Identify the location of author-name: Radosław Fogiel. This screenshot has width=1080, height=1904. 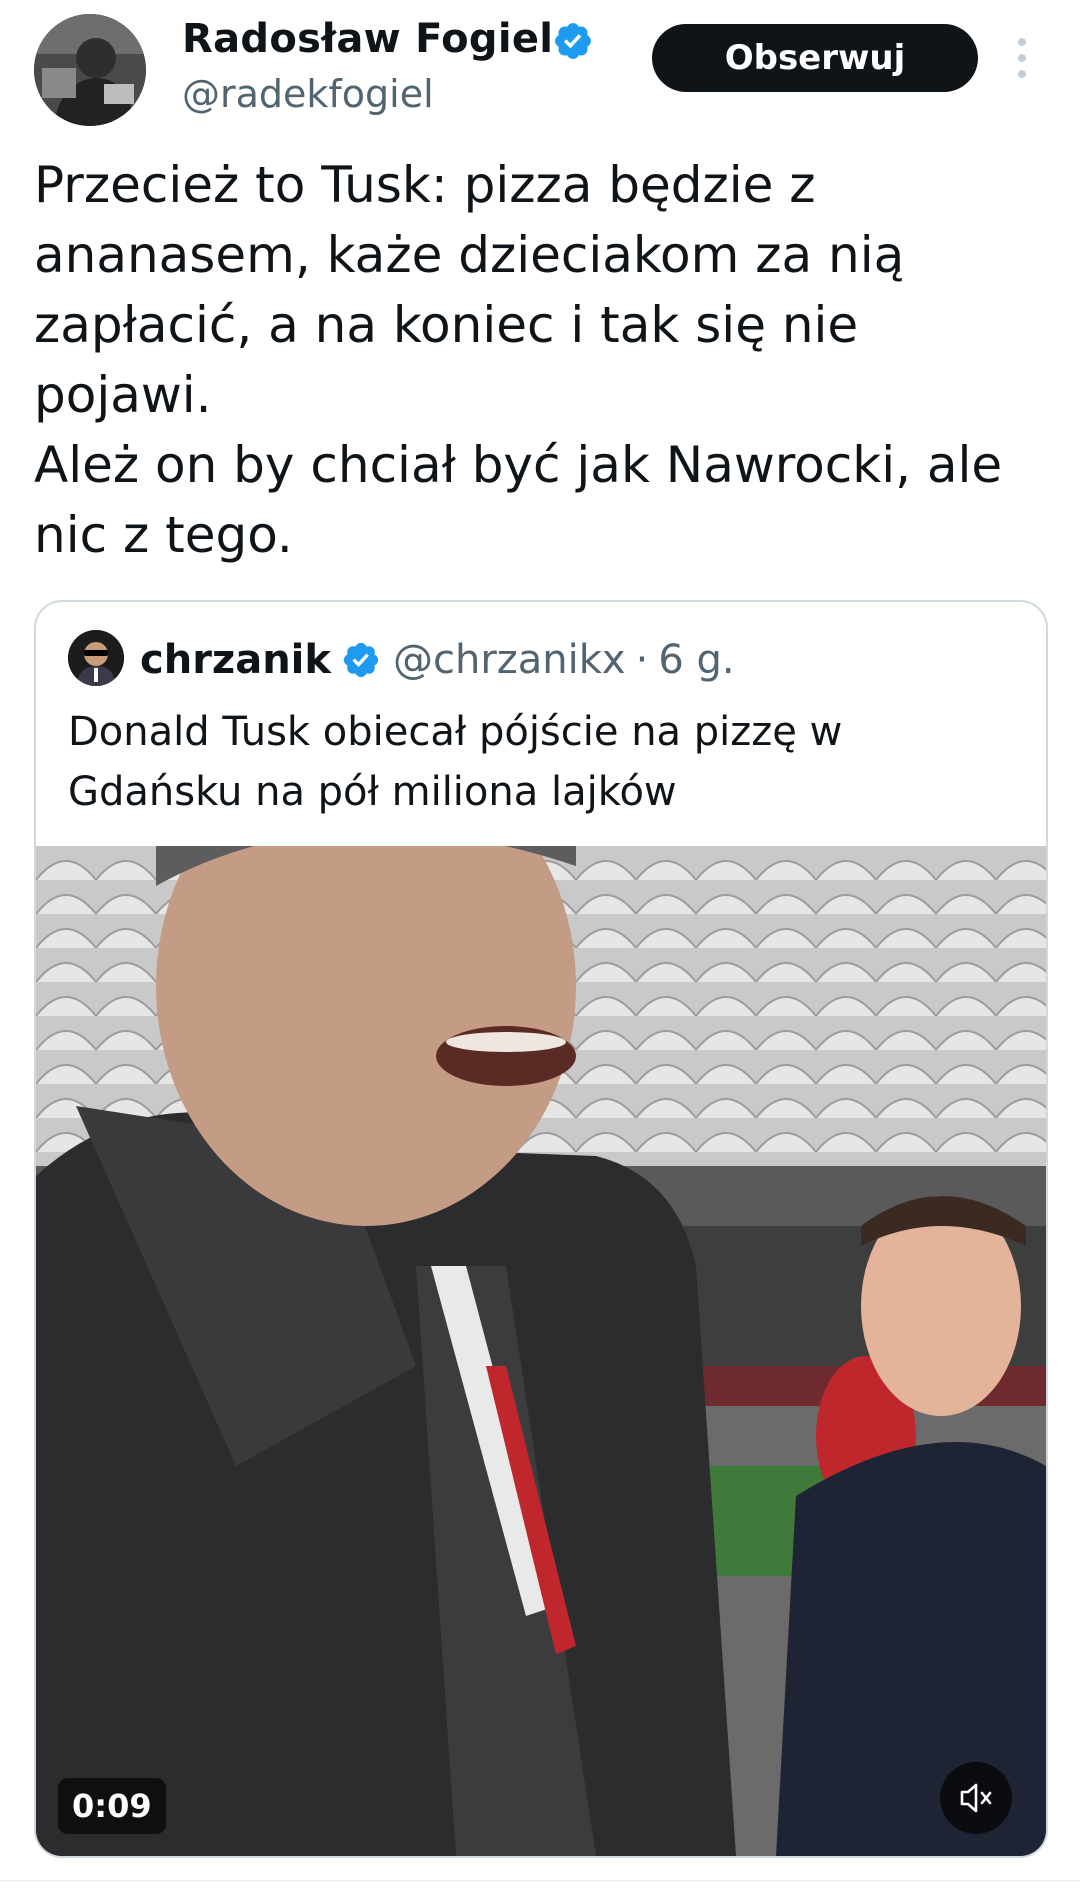
(367, 39).